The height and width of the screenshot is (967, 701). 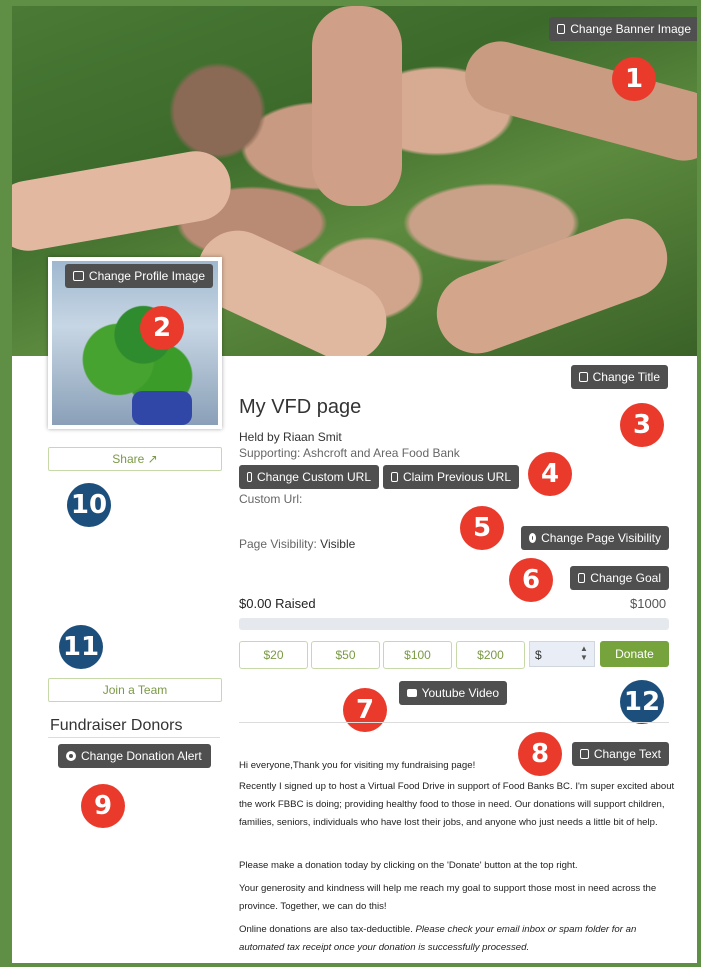 What do you see at coordinates (642, 425) in the screenshot?
I see `callout-badge: 3` at bounding box center [642, 425].